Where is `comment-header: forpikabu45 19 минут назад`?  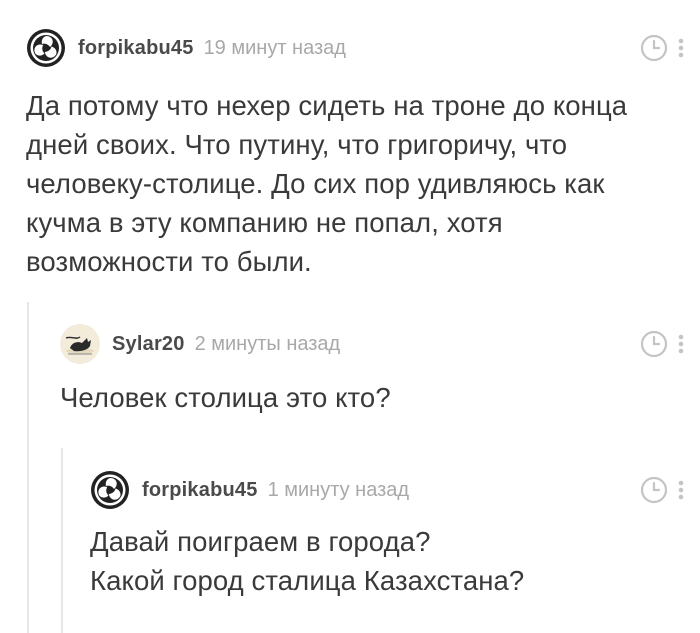
comment-header: forpikabu45 19 минут назад is located at coordinates (356, 48).